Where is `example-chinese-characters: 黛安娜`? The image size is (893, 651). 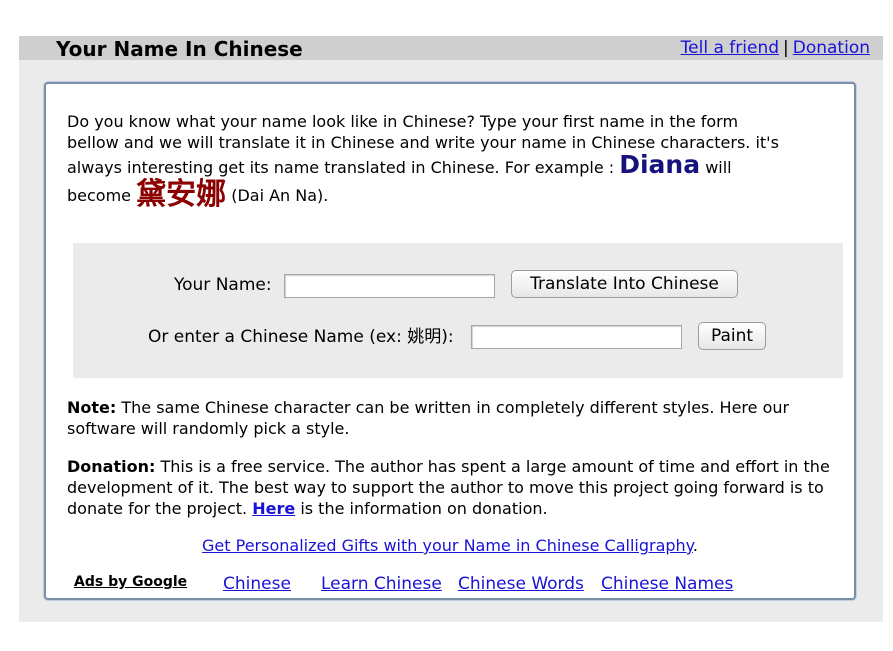 example-chinese-characters: 黛安娜 is located at coordinates (181, 194).